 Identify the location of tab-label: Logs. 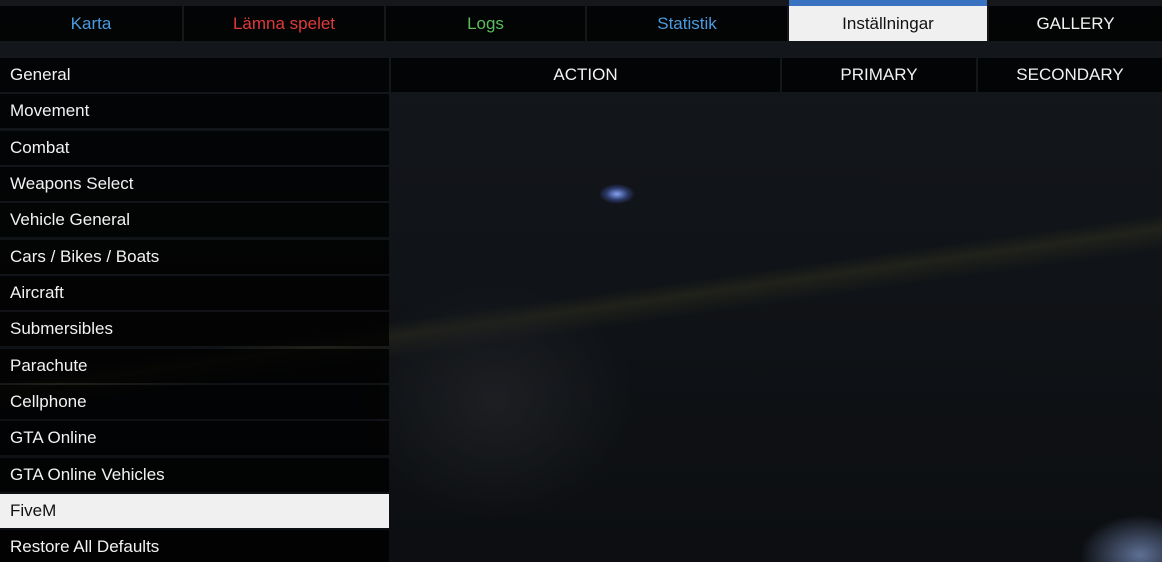
(485, 23).